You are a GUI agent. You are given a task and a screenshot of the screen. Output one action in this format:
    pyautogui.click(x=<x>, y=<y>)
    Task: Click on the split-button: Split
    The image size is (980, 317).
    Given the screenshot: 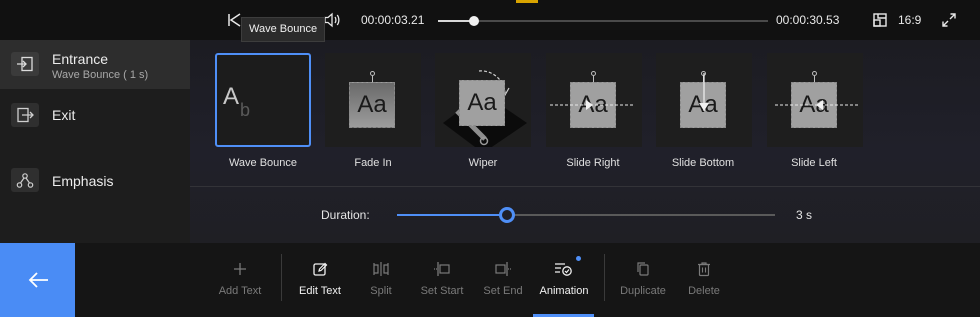 What is the action you would take?
    pyautogui.click(x=381, y=282)
    